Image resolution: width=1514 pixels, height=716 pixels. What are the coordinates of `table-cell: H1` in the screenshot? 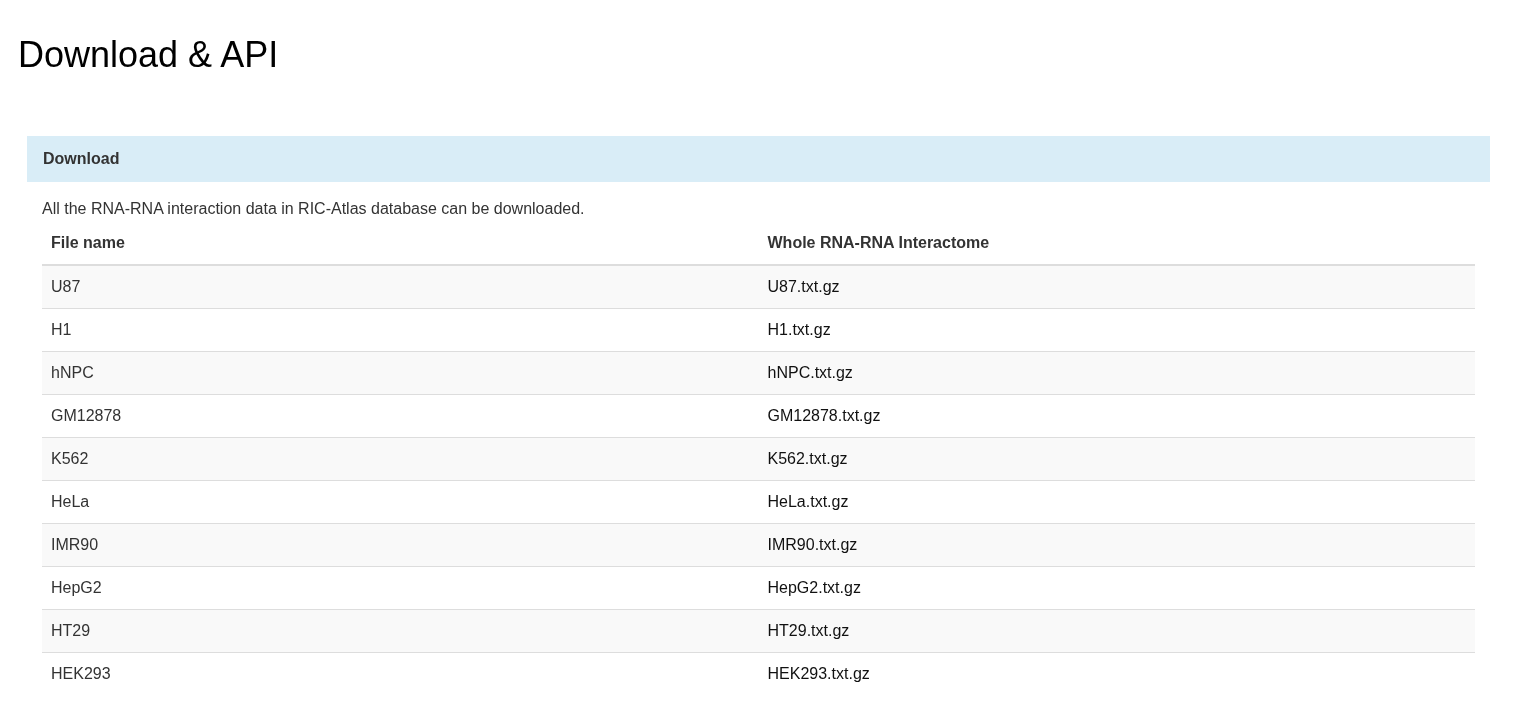 It's located at (400, 330).